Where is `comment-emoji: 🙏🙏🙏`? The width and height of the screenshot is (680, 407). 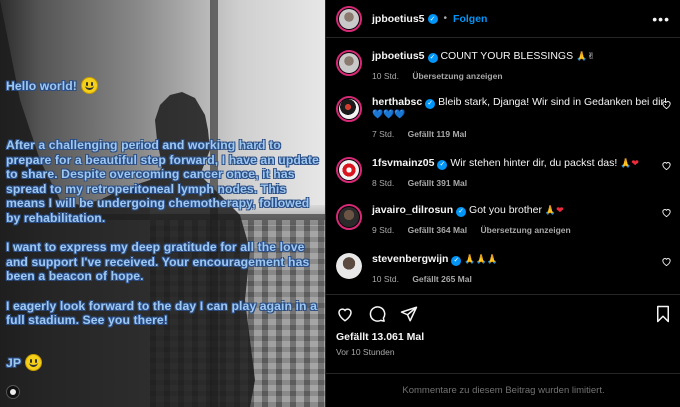 comment-emoji: 🙏🙏🙏 is located at coordinates (481, 260).